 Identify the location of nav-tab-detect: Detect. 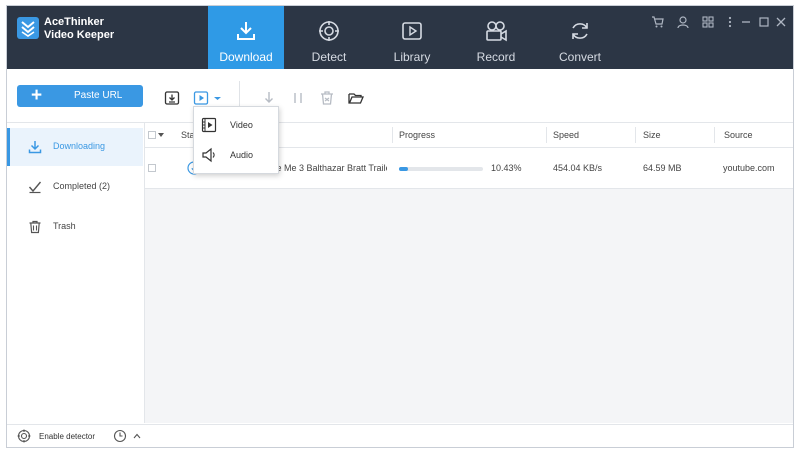
(329, 37).